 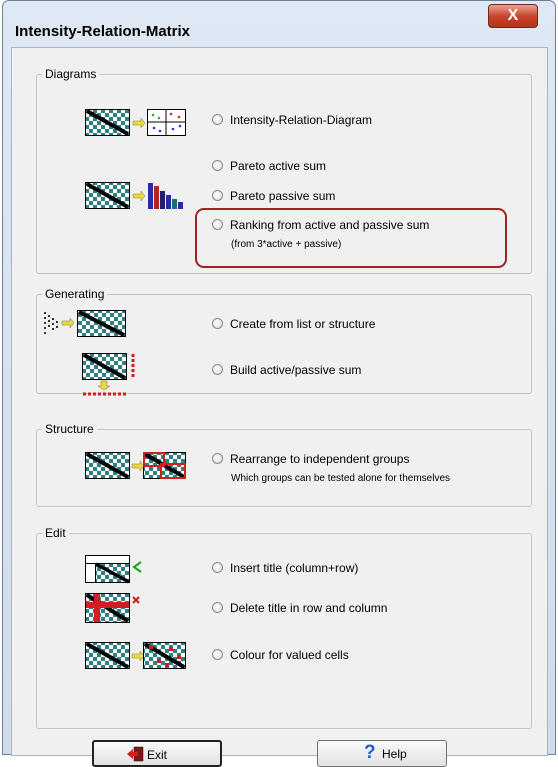 What do you see at coordinates (217, 323) in the screenshot?
I see `radio-create-from-list` at bounding box center [217, 323].